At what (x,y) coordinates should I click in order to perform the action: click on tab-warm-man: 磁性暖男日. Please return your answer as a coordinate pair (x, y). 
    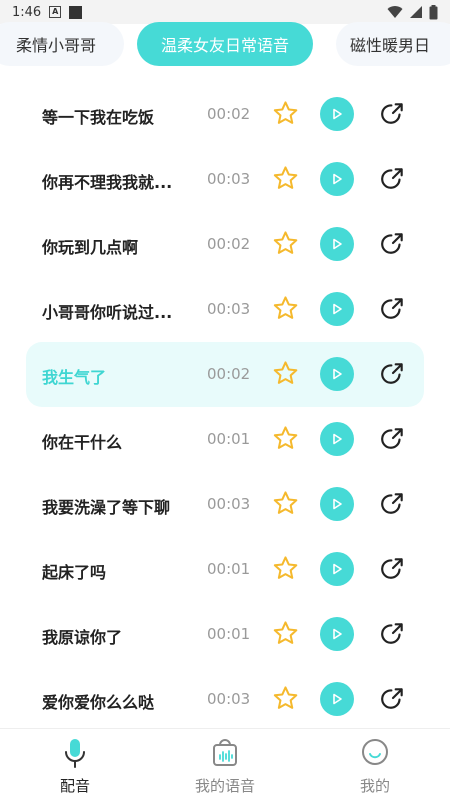
    Looking at the image, I should click on (393, 44).